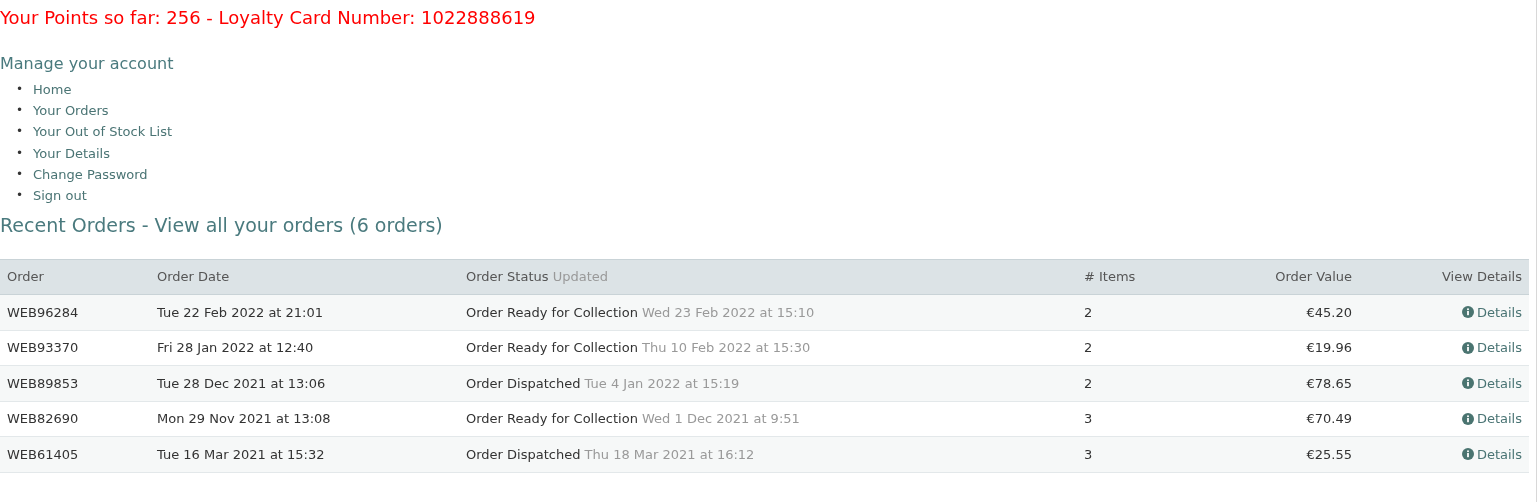 Image resolution: width=1540 pixels, height=502 pixels. Describe the element at coordinates (1329, 348) in the screenshot. I see `order-value: €19.96` at that location.